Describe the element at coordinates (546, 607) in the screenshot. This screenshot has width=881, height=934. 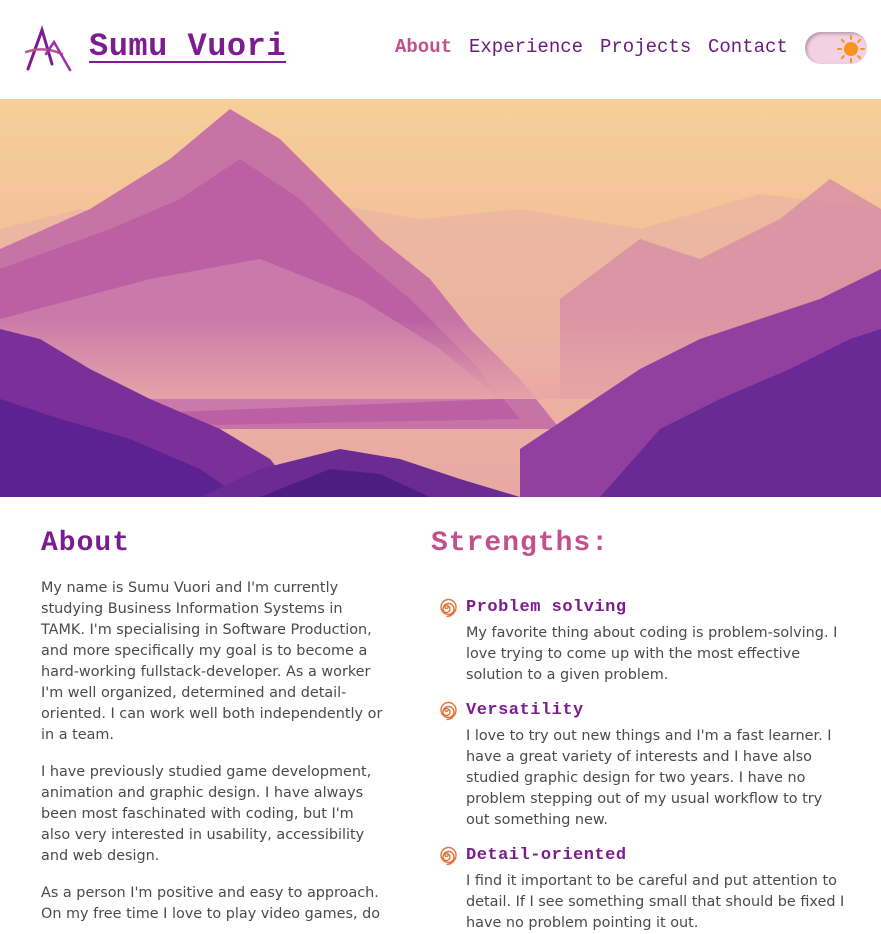
I see `strength-title: Problem solving` at that location.